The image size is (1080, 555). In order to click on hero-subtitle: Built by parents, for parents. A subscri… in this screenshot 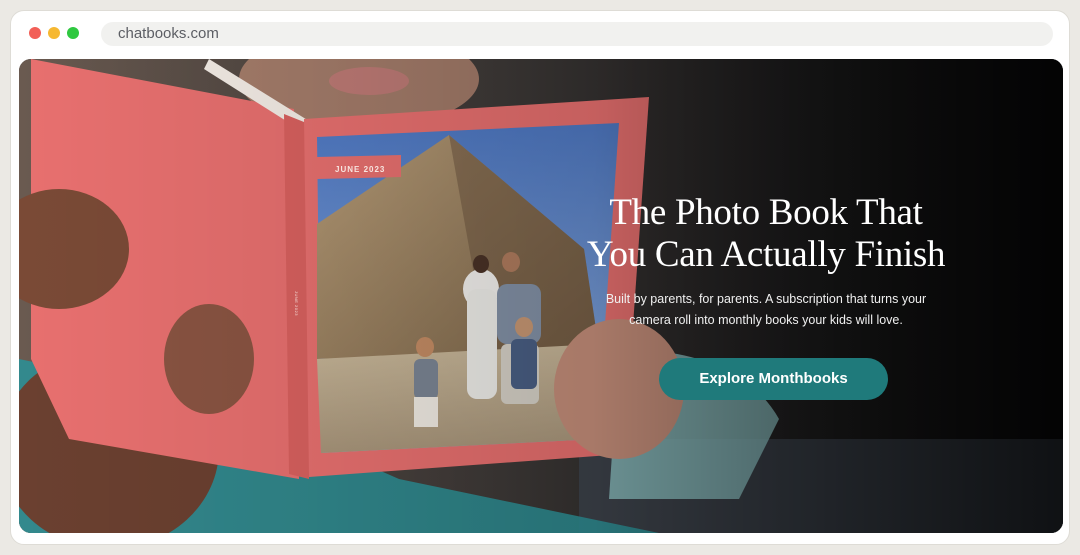, I will do `click(766, 309)`.